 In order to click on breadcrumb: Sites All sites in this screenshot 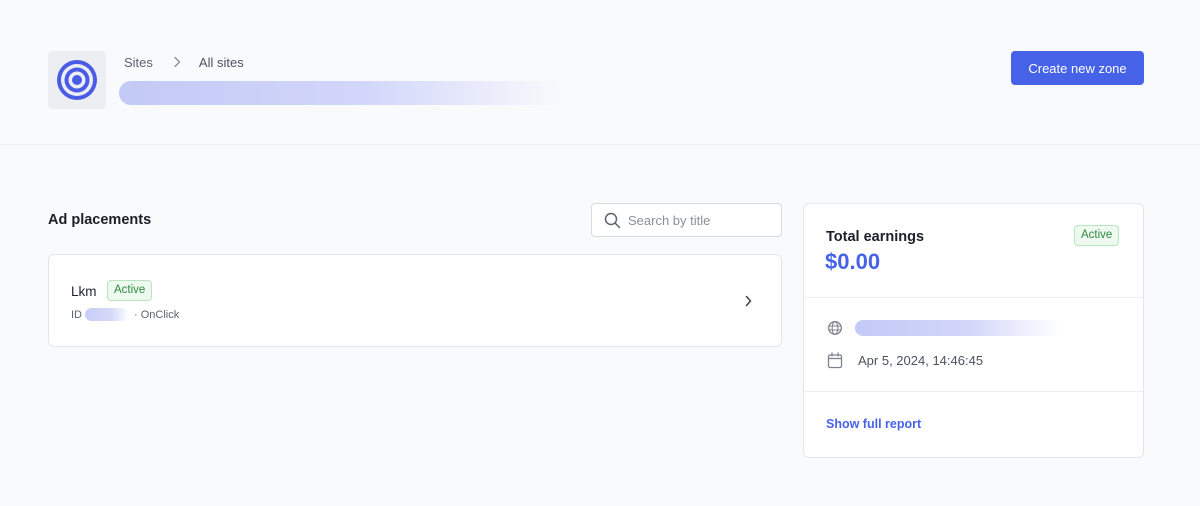, I will do `click(184, 62)`.